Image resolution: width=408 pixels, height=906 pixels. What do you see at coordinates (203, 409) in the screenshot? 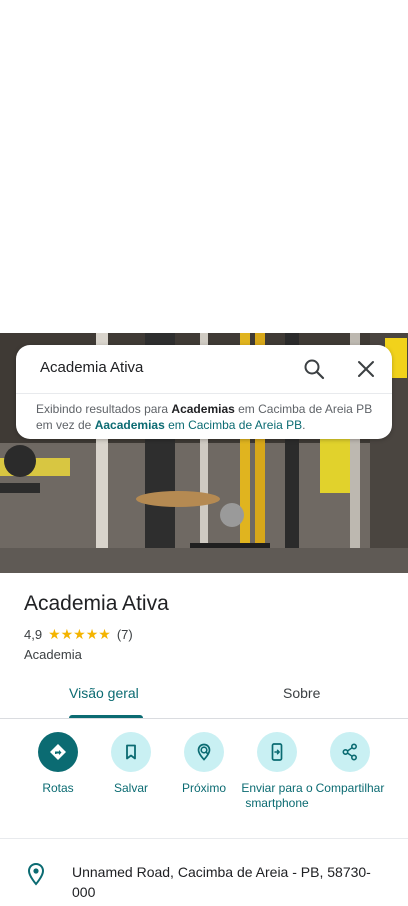
I see `corrected-term: Academias` at bounding box center [203, 409].